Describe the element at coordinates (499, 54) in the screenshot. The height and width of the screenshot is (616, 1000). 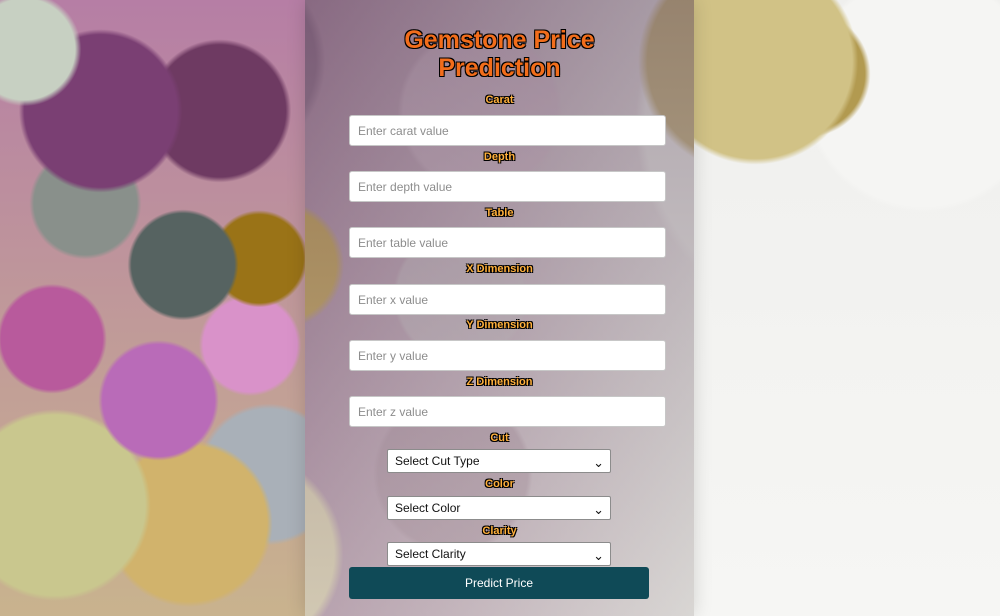
I see `page-title: Gemstone Price Prediction` at that location.